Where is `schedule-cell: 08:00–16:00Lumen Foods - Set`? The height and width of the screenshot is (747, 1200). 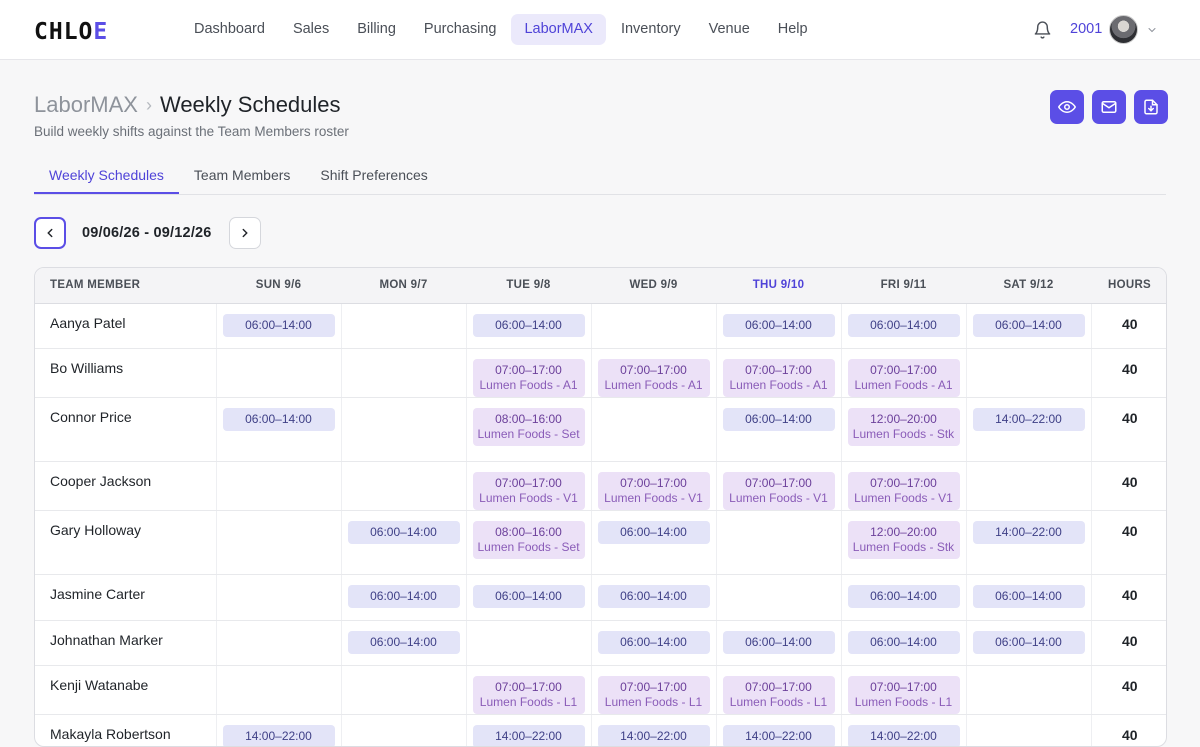
schedule-cell: 08:00–16:00Lumen Foods - Set is located at coordinates (528, 429).